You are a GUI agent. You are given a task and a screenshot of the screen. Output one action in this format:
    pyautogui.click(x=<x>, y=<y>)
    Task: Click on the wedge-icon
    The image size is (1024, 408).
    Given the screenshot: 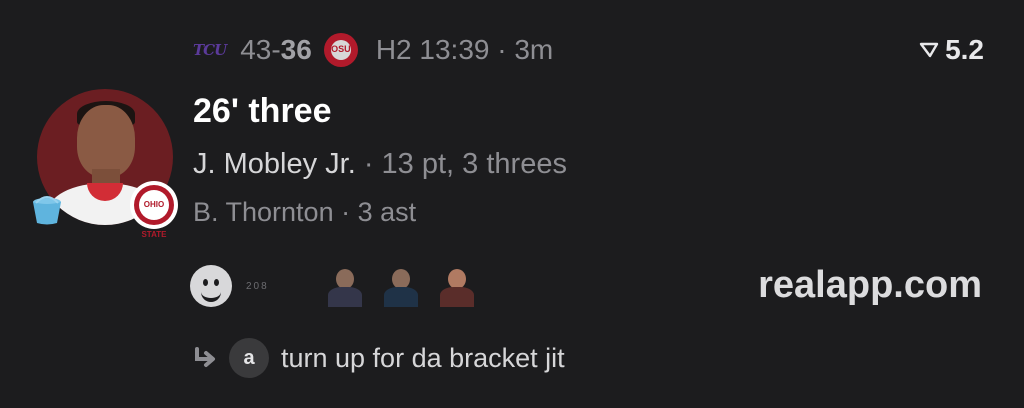 What is the action you would take?
    pyautogui.click(x=929, y=50)
    